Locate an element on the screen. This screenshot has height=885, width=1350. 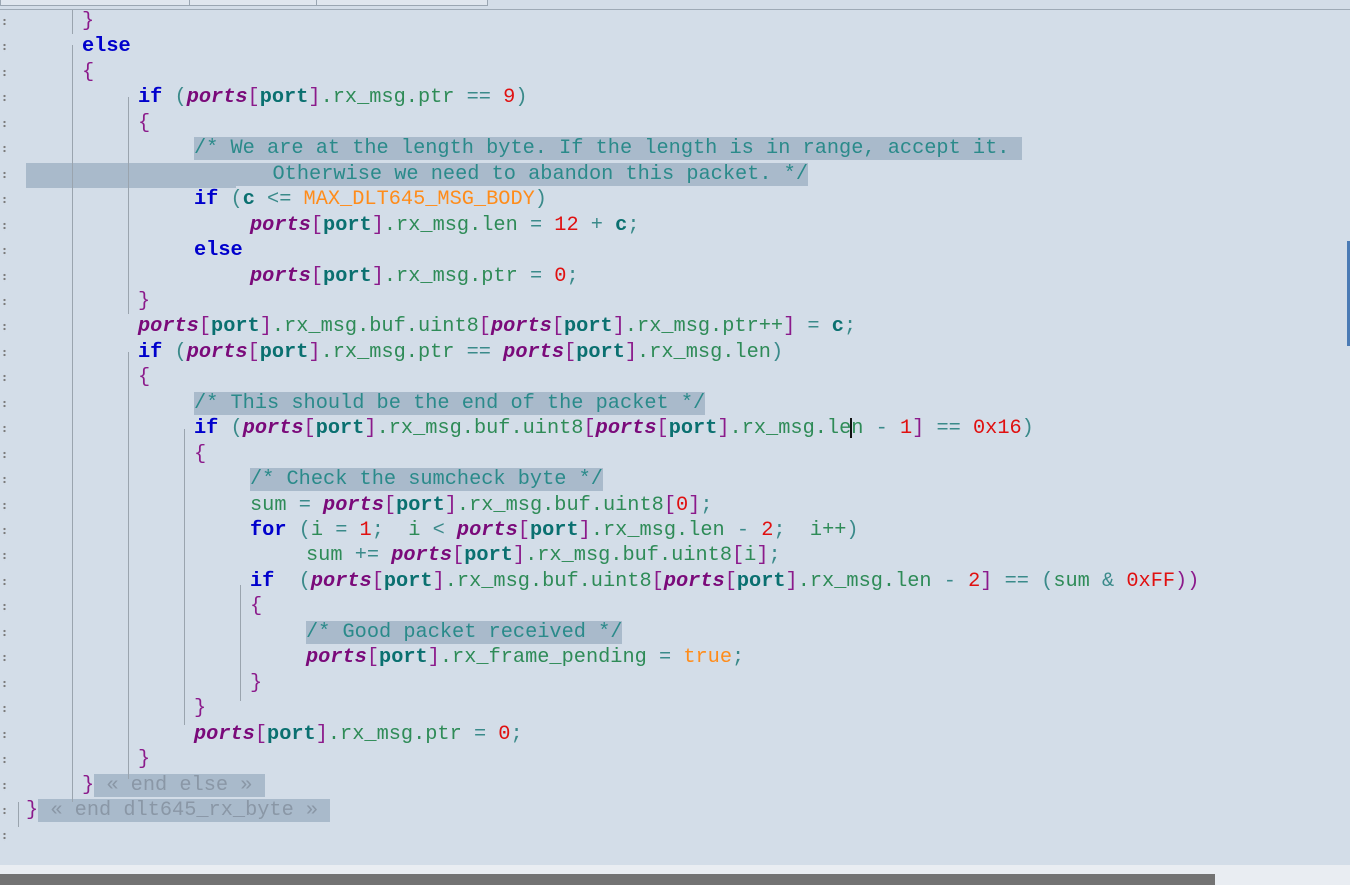
token-fold-marker: « end else » is located at coordinates (179, 785).